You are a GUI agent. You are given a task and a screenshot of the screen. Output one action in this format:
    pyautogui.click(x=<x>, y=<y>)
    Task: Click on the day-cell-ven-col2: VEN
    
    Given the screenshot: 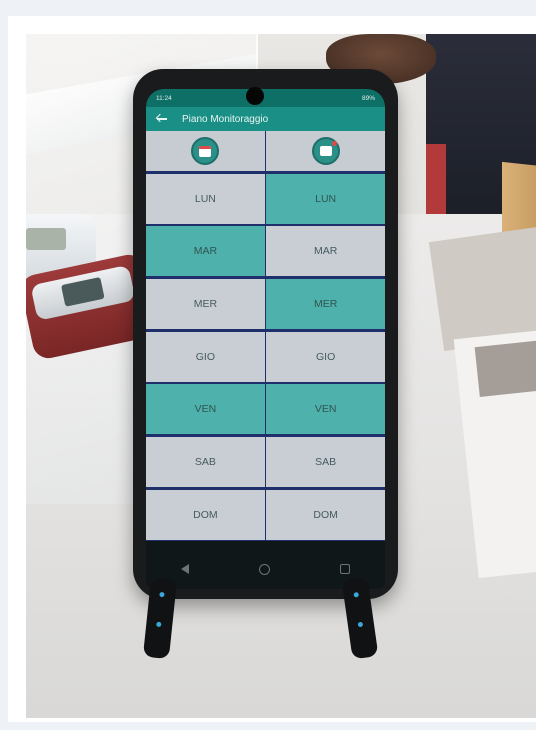 What is the action you would take?
    pyautogui.click(x=325, y=409)
    